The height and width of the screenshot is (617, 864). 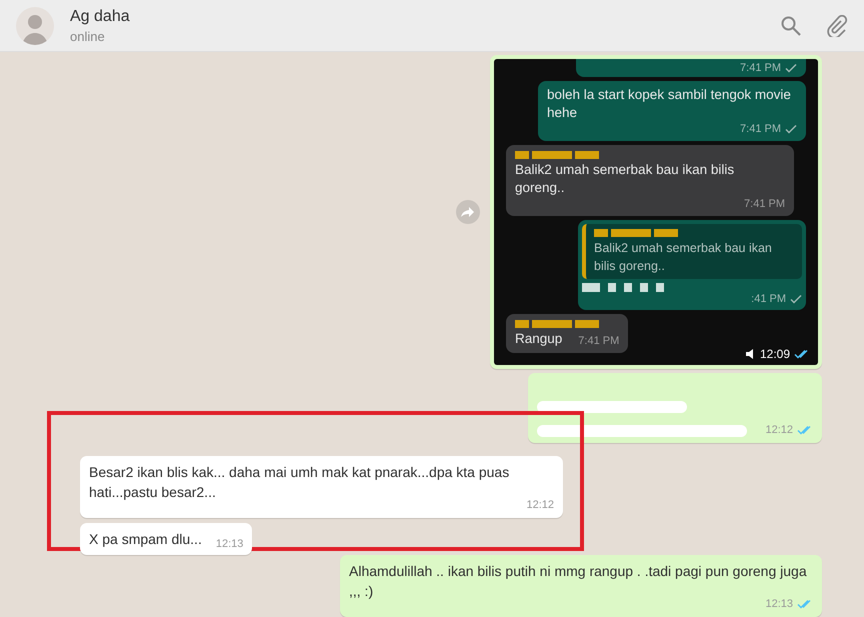 What do you see at coordinates (538, 339) in the screenshot?
I see `message-text: Rangup` at bounding box center [538, 339].